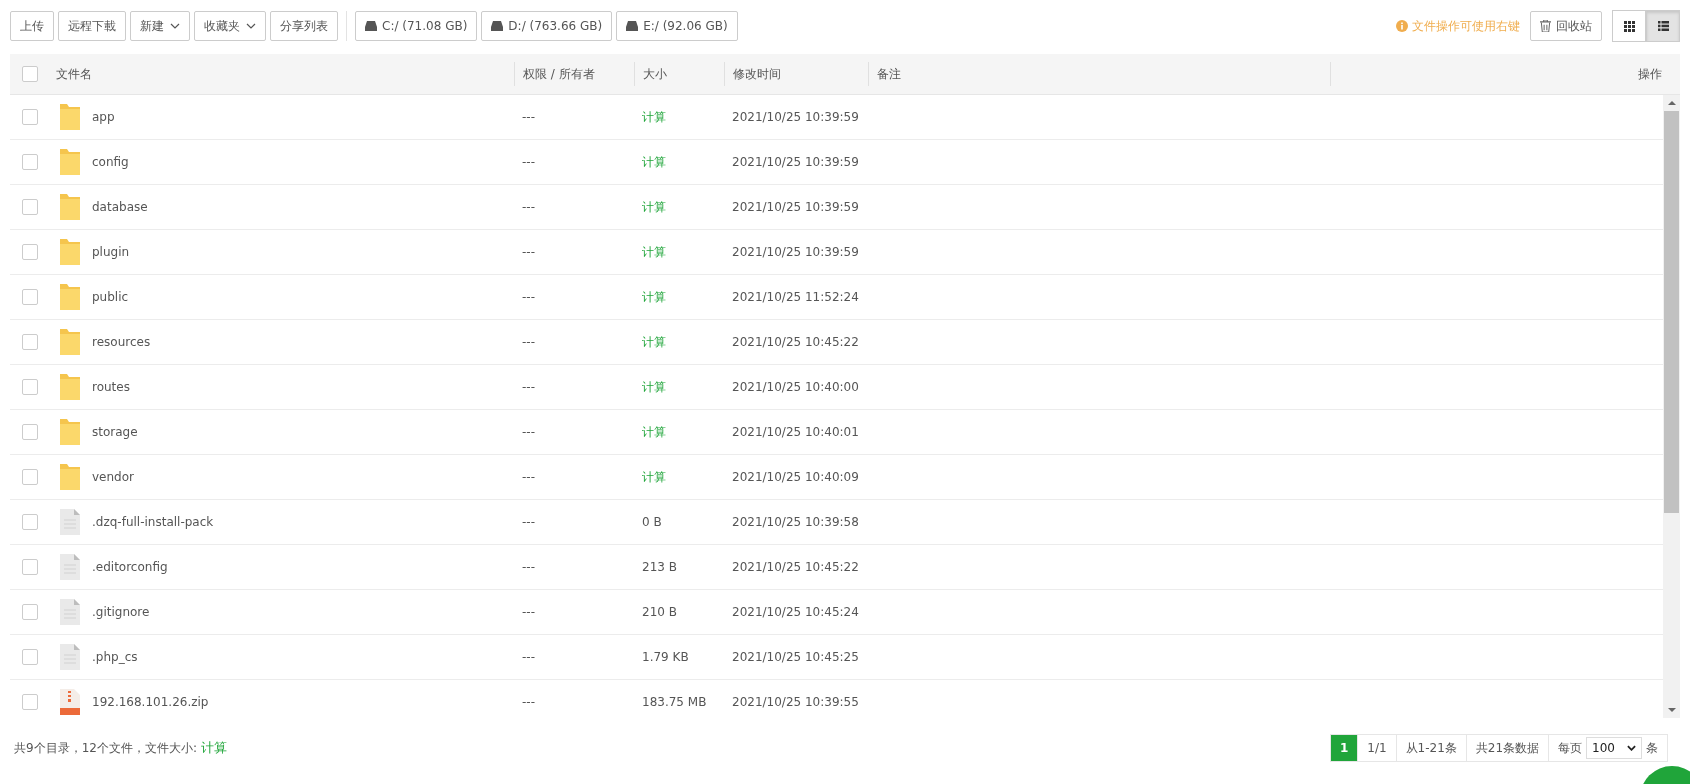 The image size is (1690, 784). I want to click on info-icon, so click(1402, 26).